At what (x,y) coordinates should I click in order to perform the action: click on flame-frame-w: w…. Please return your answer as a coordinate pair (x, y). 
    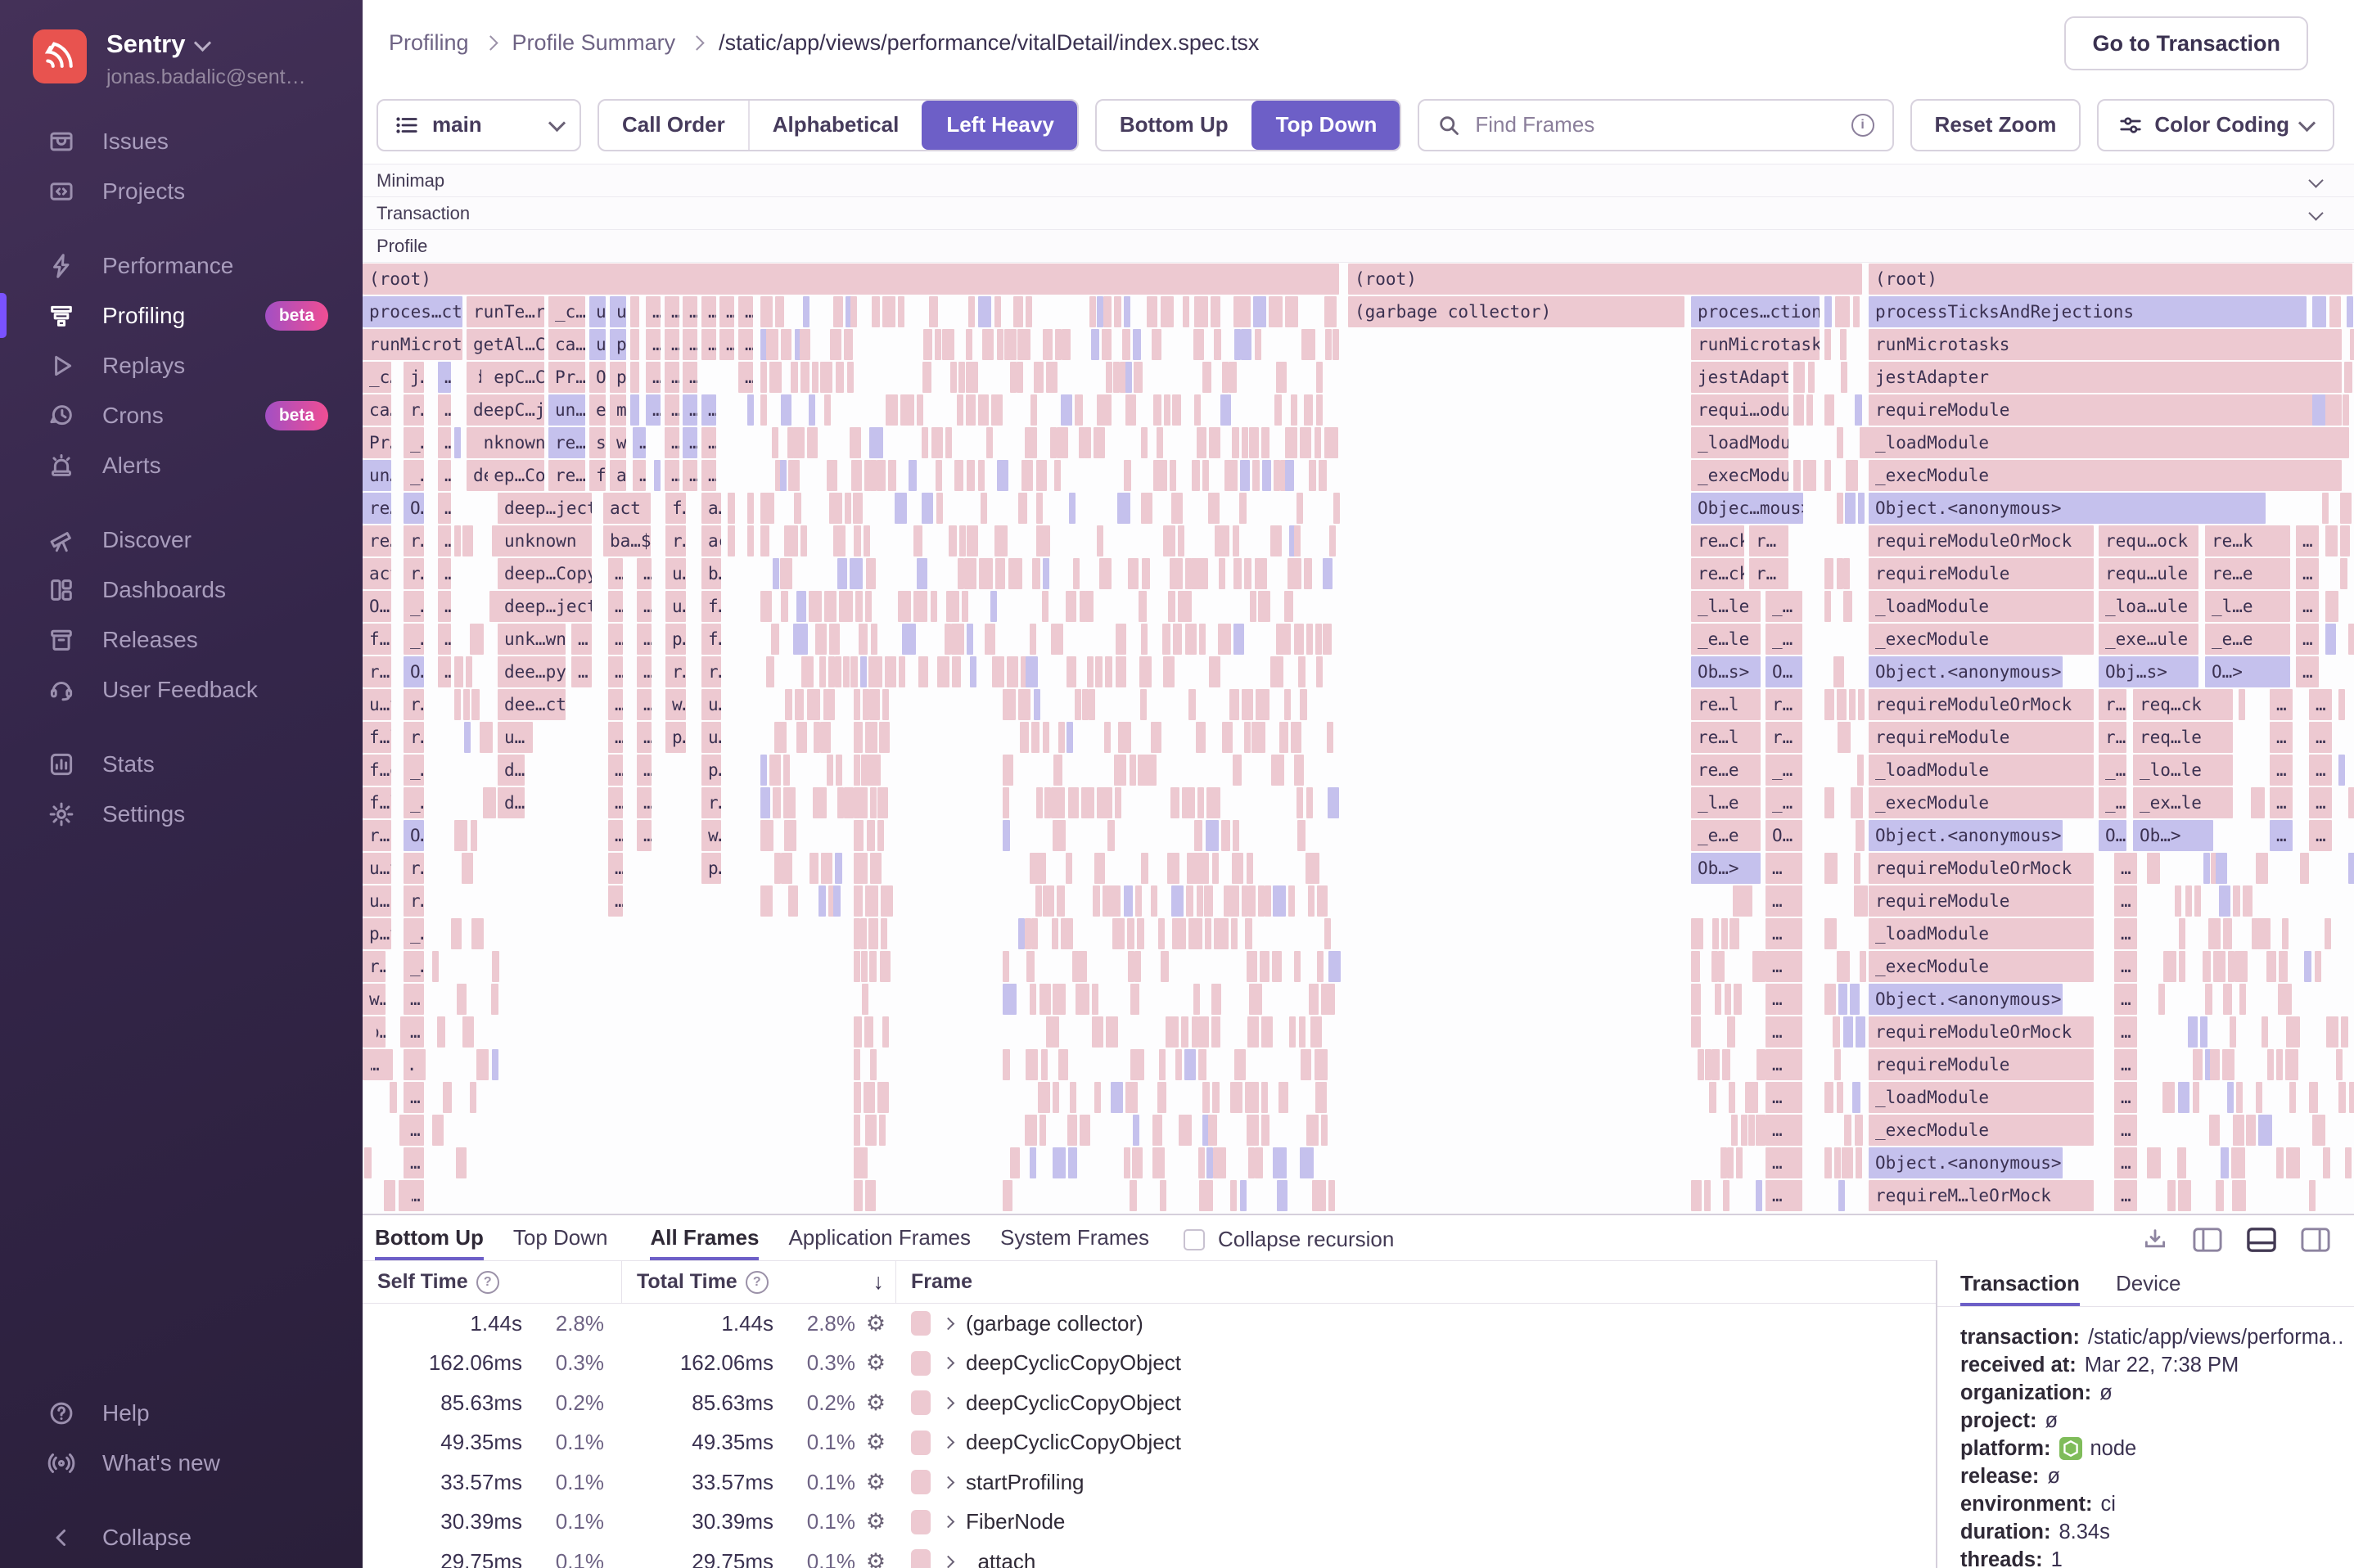
    Looking at the image, I should click on (374, 999).